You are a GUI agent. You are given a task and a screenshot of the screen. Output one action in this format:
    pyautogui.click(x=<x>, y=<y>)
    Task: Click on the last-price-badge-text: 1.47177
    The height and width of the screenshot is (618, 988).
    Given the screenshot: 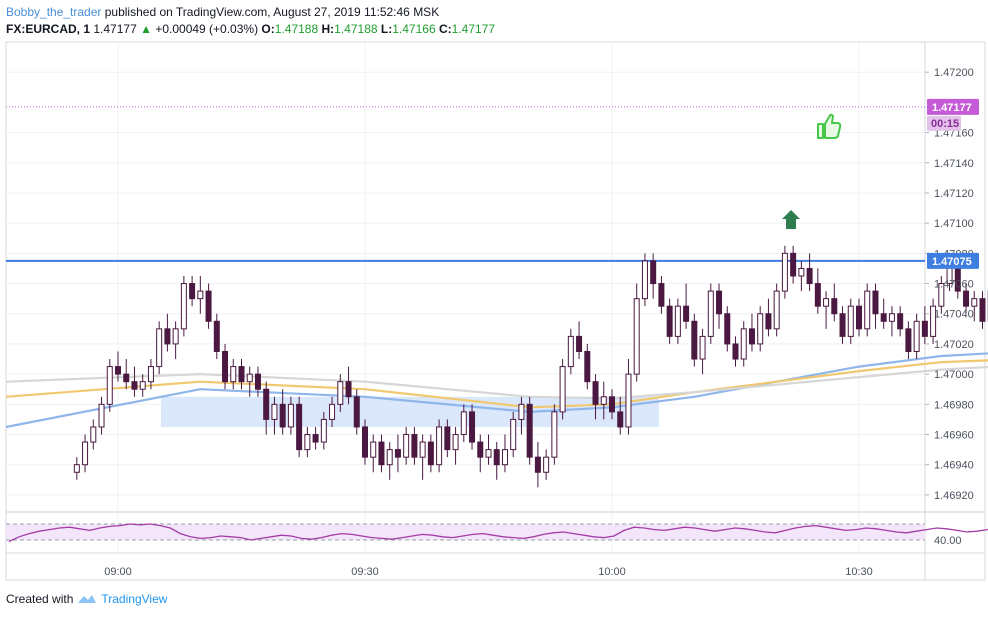 What is the action you would take?
    pyautogui.click(x=952, y=108)
    